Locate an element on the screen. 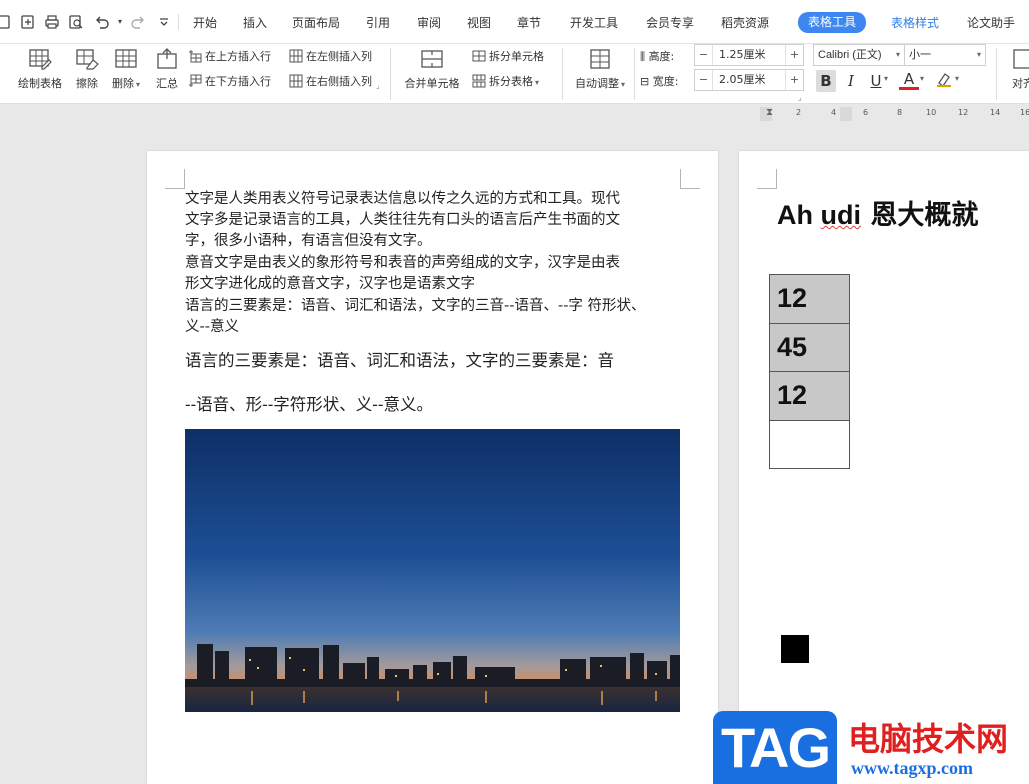  document-table: 12 45 12 is located at coordinates (809, 371).